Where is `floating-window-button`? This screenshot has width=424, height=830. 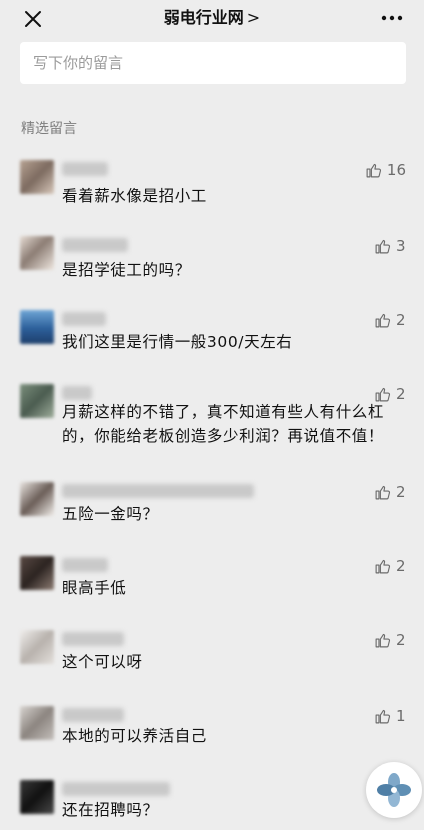 floating-window-button is located at coordinates (394, 790).